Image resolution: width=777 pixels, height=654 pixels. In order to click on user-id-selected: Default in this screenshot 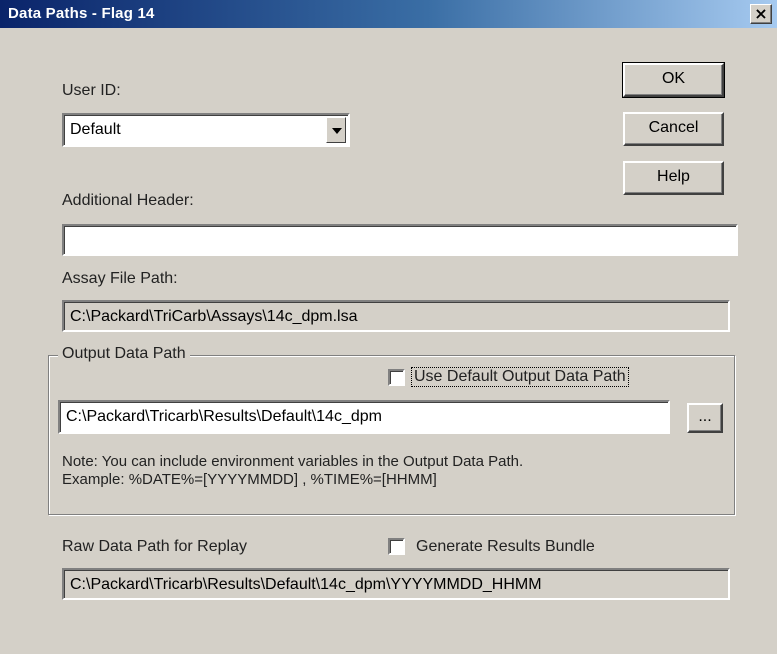, I will do `click(95, 129)`.